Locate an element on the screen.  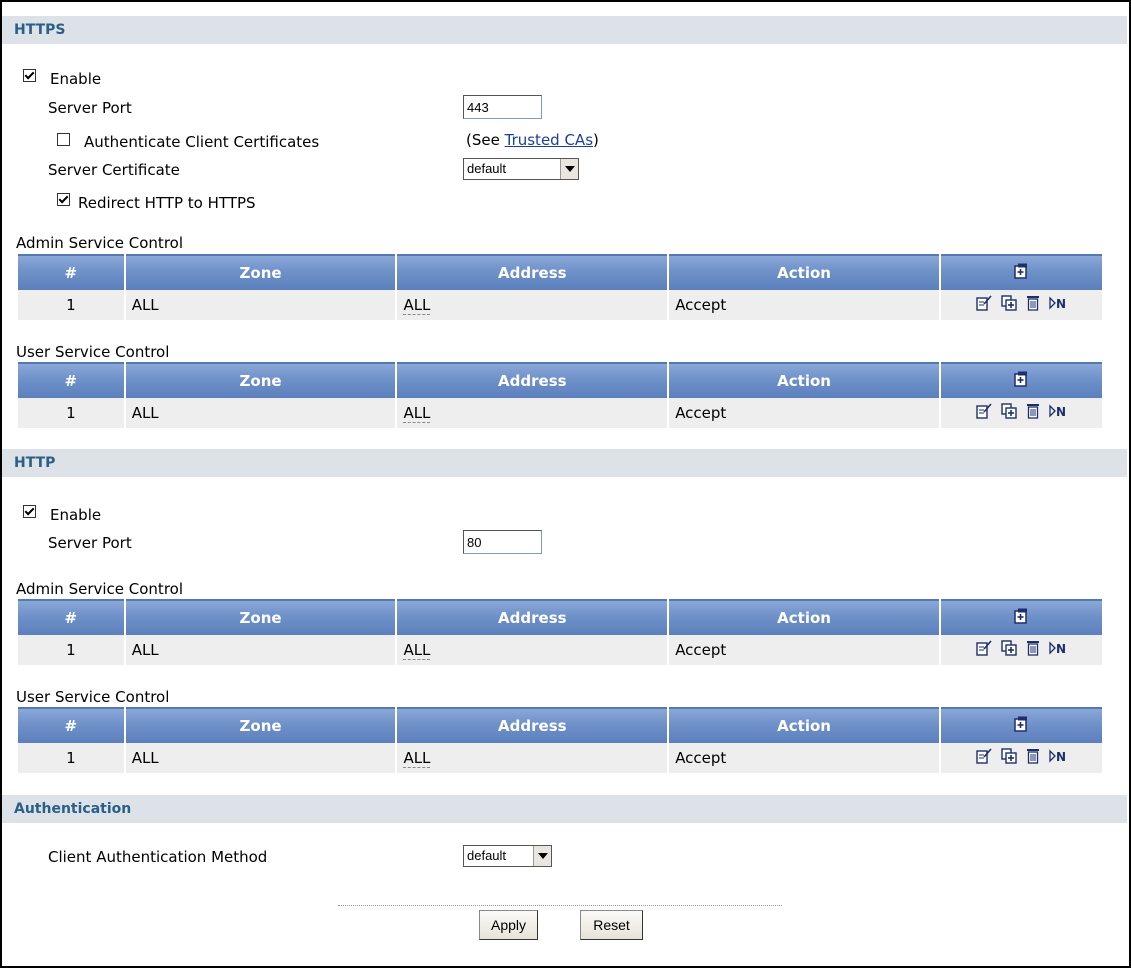
chevron-down-icon is located at coordinates (569, 169).